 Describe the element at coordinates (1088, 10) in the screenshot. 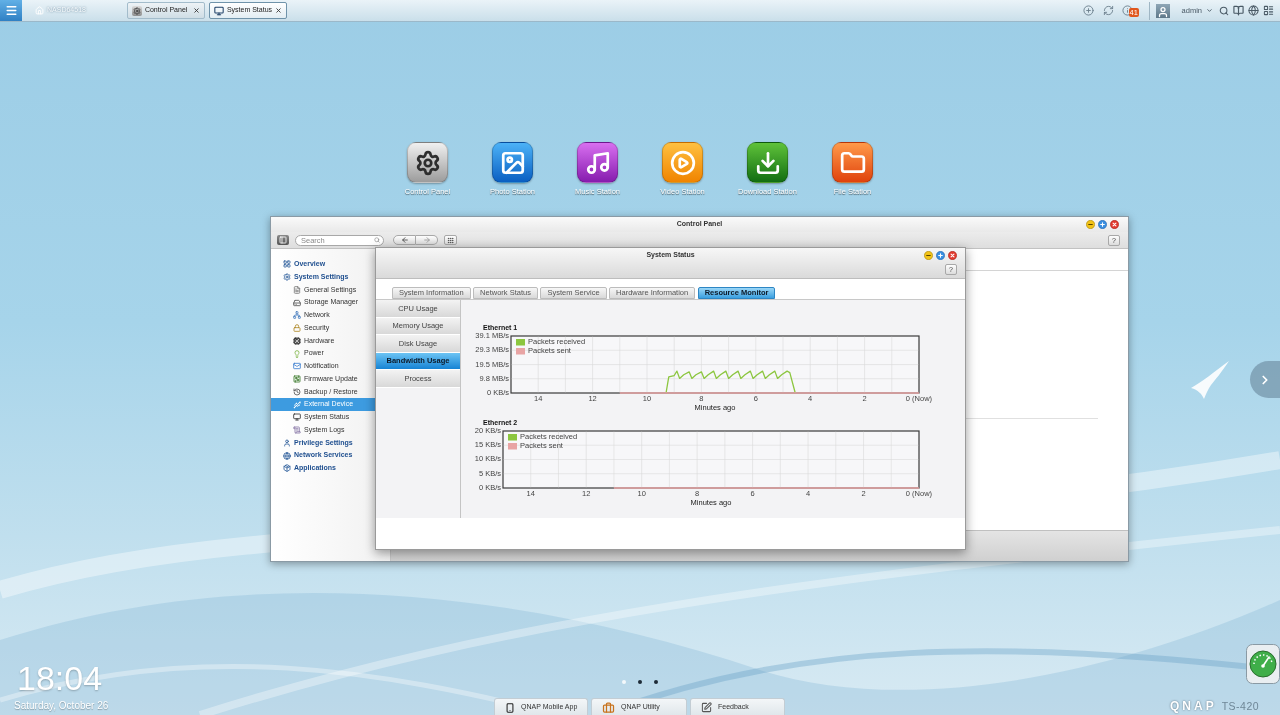

I see `circle-plus-icon` at that location.